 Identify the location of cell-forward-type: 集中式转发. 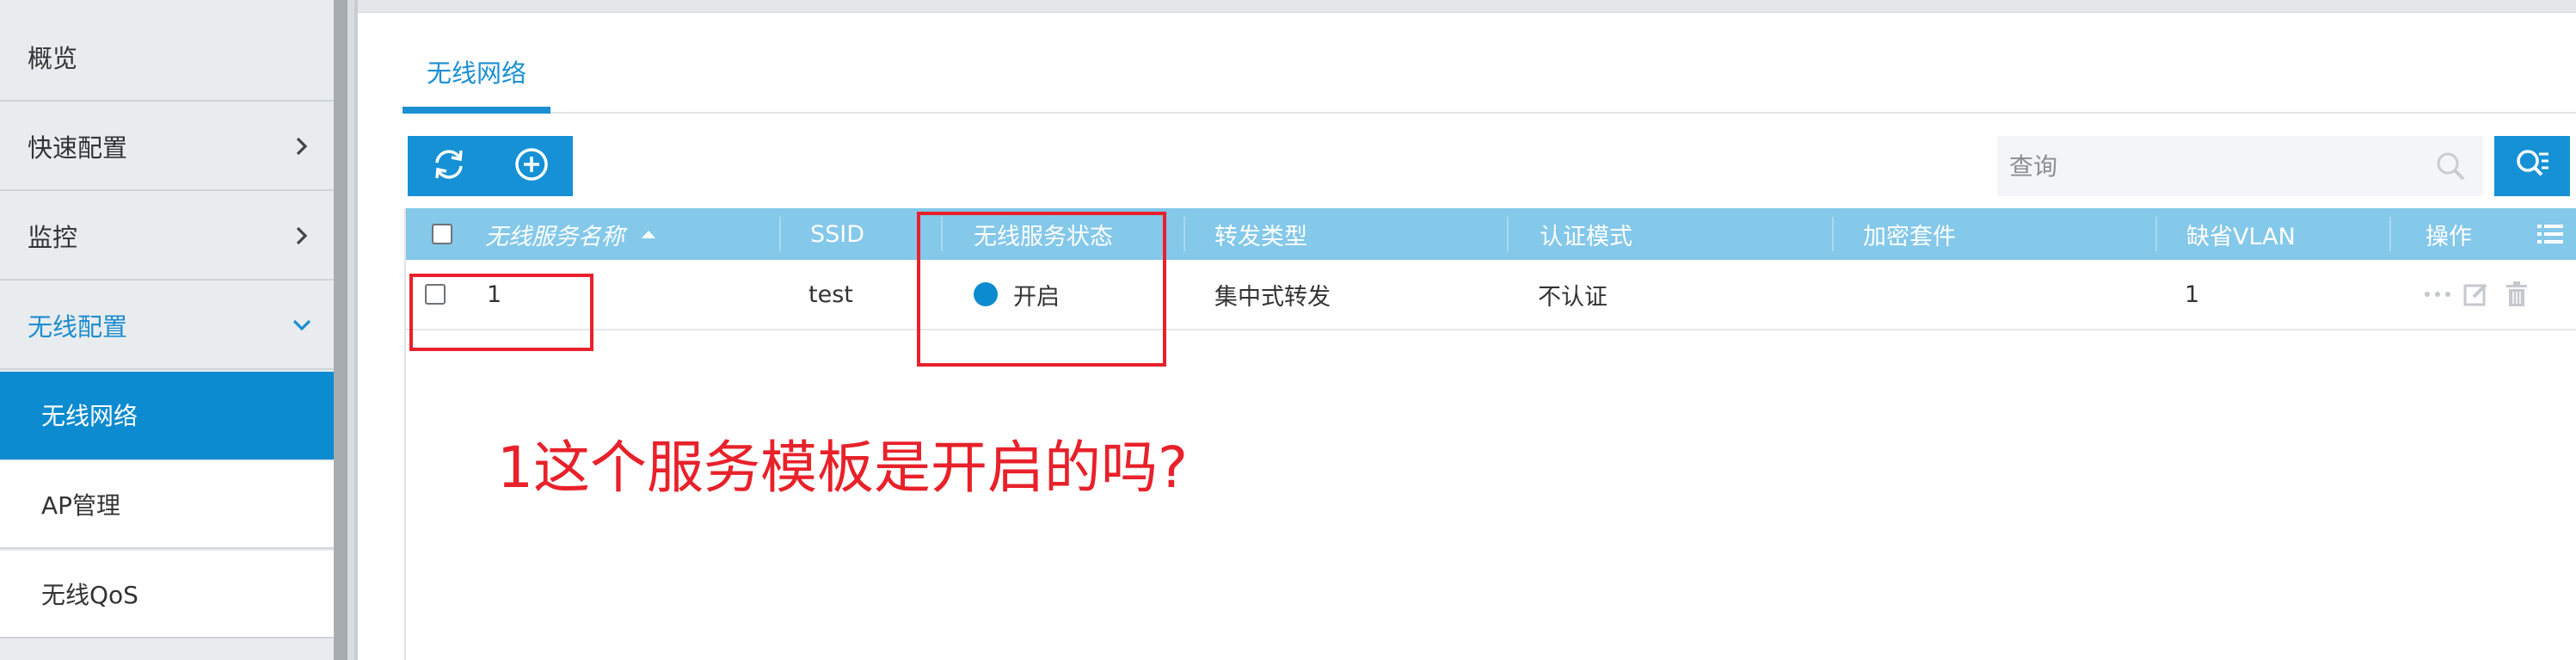
(1272, 297).